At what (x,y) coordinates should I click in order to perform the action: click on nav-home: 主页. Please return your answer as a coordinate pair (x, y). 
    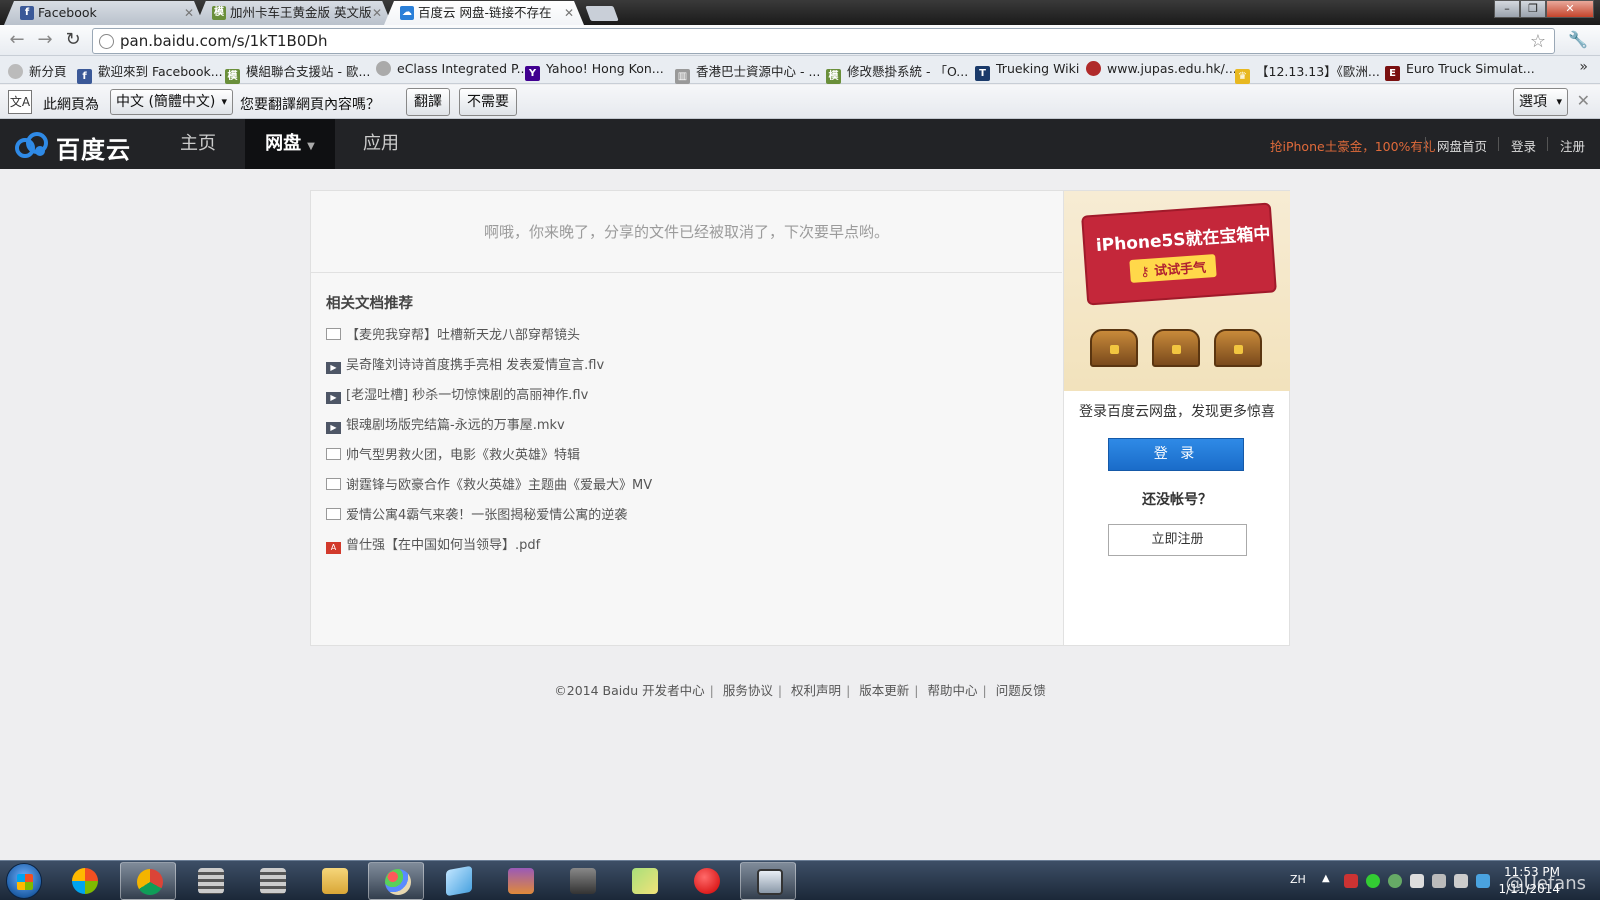
    Looking at the image, I should click on (198, 144).